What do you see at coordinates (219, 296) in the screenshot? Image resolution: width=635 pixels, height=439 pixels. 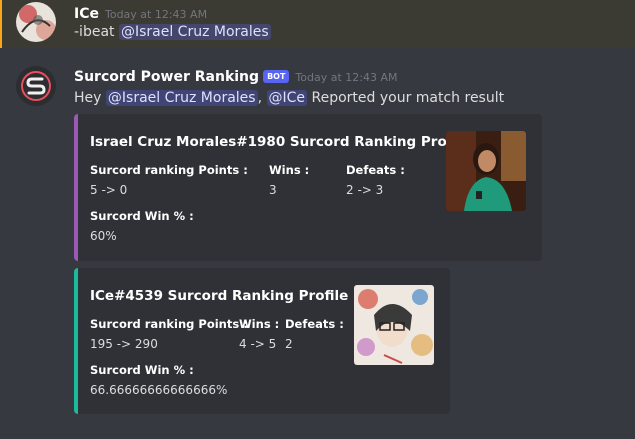 I see `embed-title: ICe#4539 Surcord Ranking Profile` at bounding box center [219, 296].